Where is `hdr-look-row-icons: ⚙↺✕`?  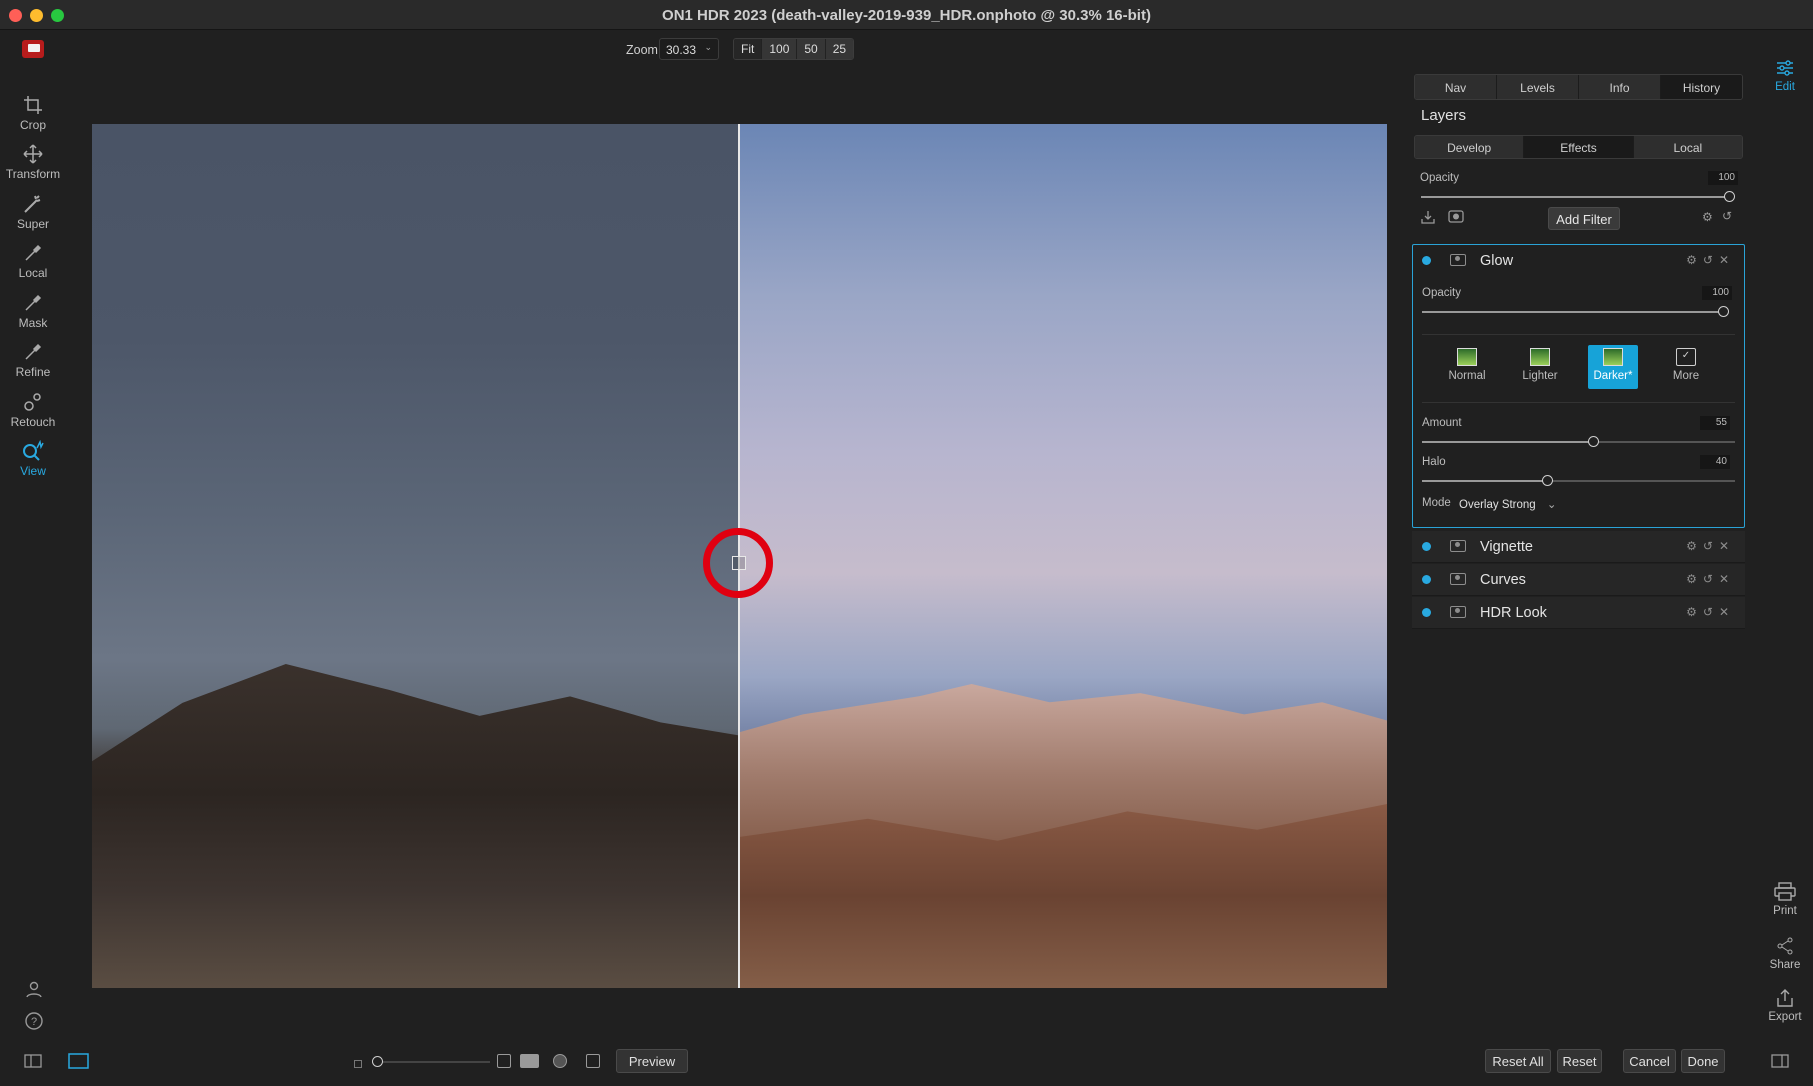
hdr-look-row-icons: ⚙↺✕ is located at coordinates (1710, 612).